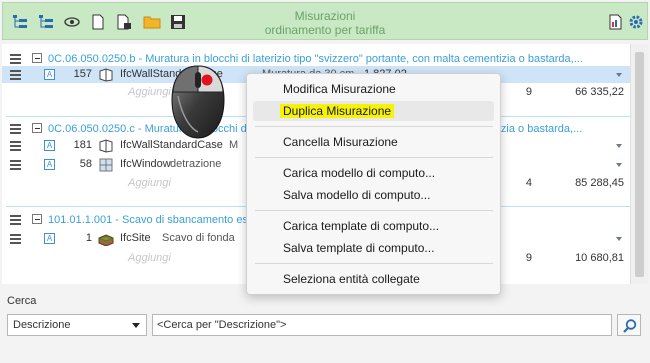 This screenshot has height=363, width=650. Describe the element at coordinates (88, 238) in the screenshot. I see `row-quantity: 1` at that location.